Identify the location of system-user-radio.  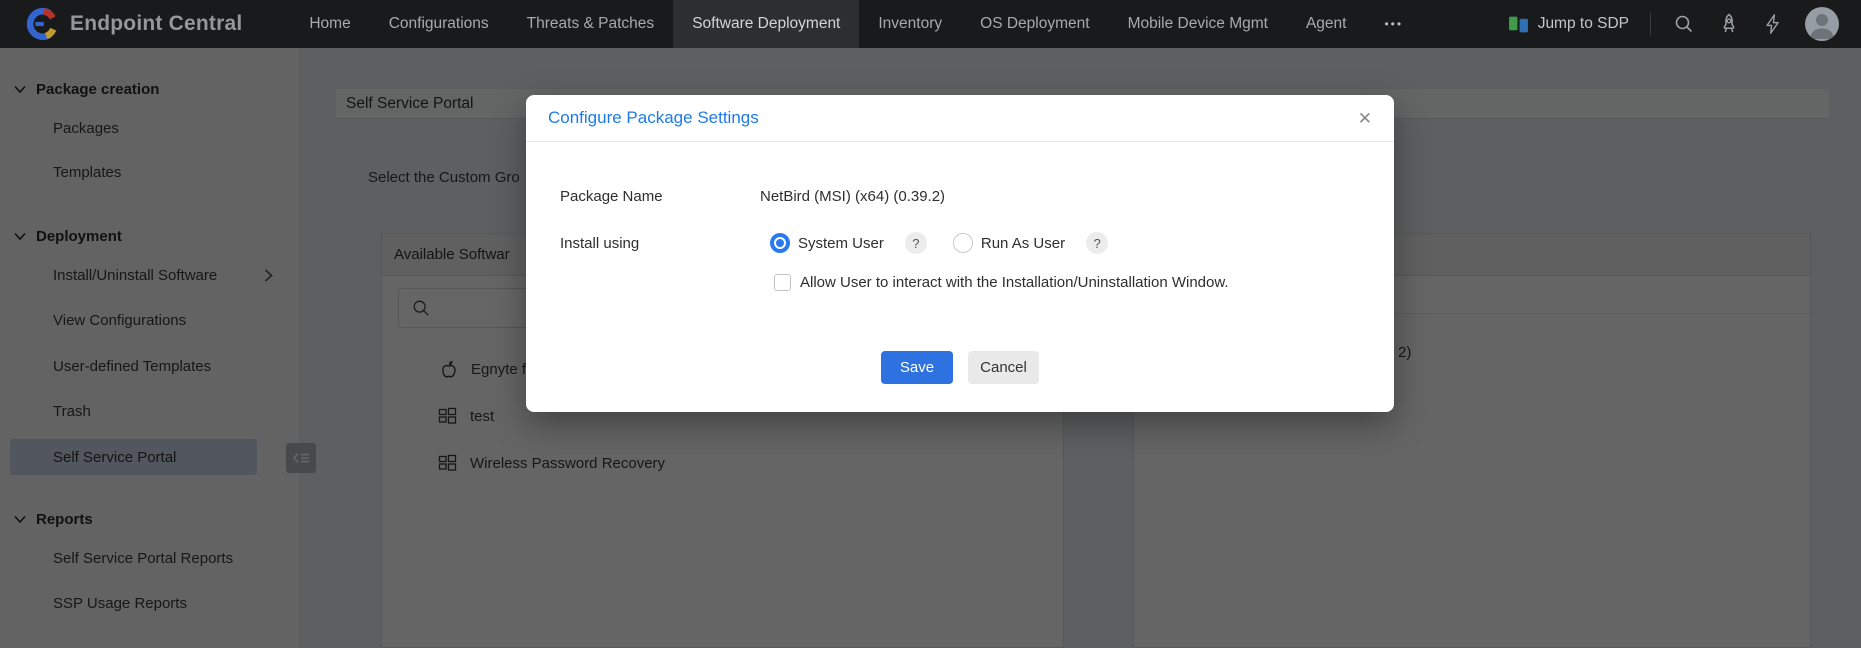
(780, 243).